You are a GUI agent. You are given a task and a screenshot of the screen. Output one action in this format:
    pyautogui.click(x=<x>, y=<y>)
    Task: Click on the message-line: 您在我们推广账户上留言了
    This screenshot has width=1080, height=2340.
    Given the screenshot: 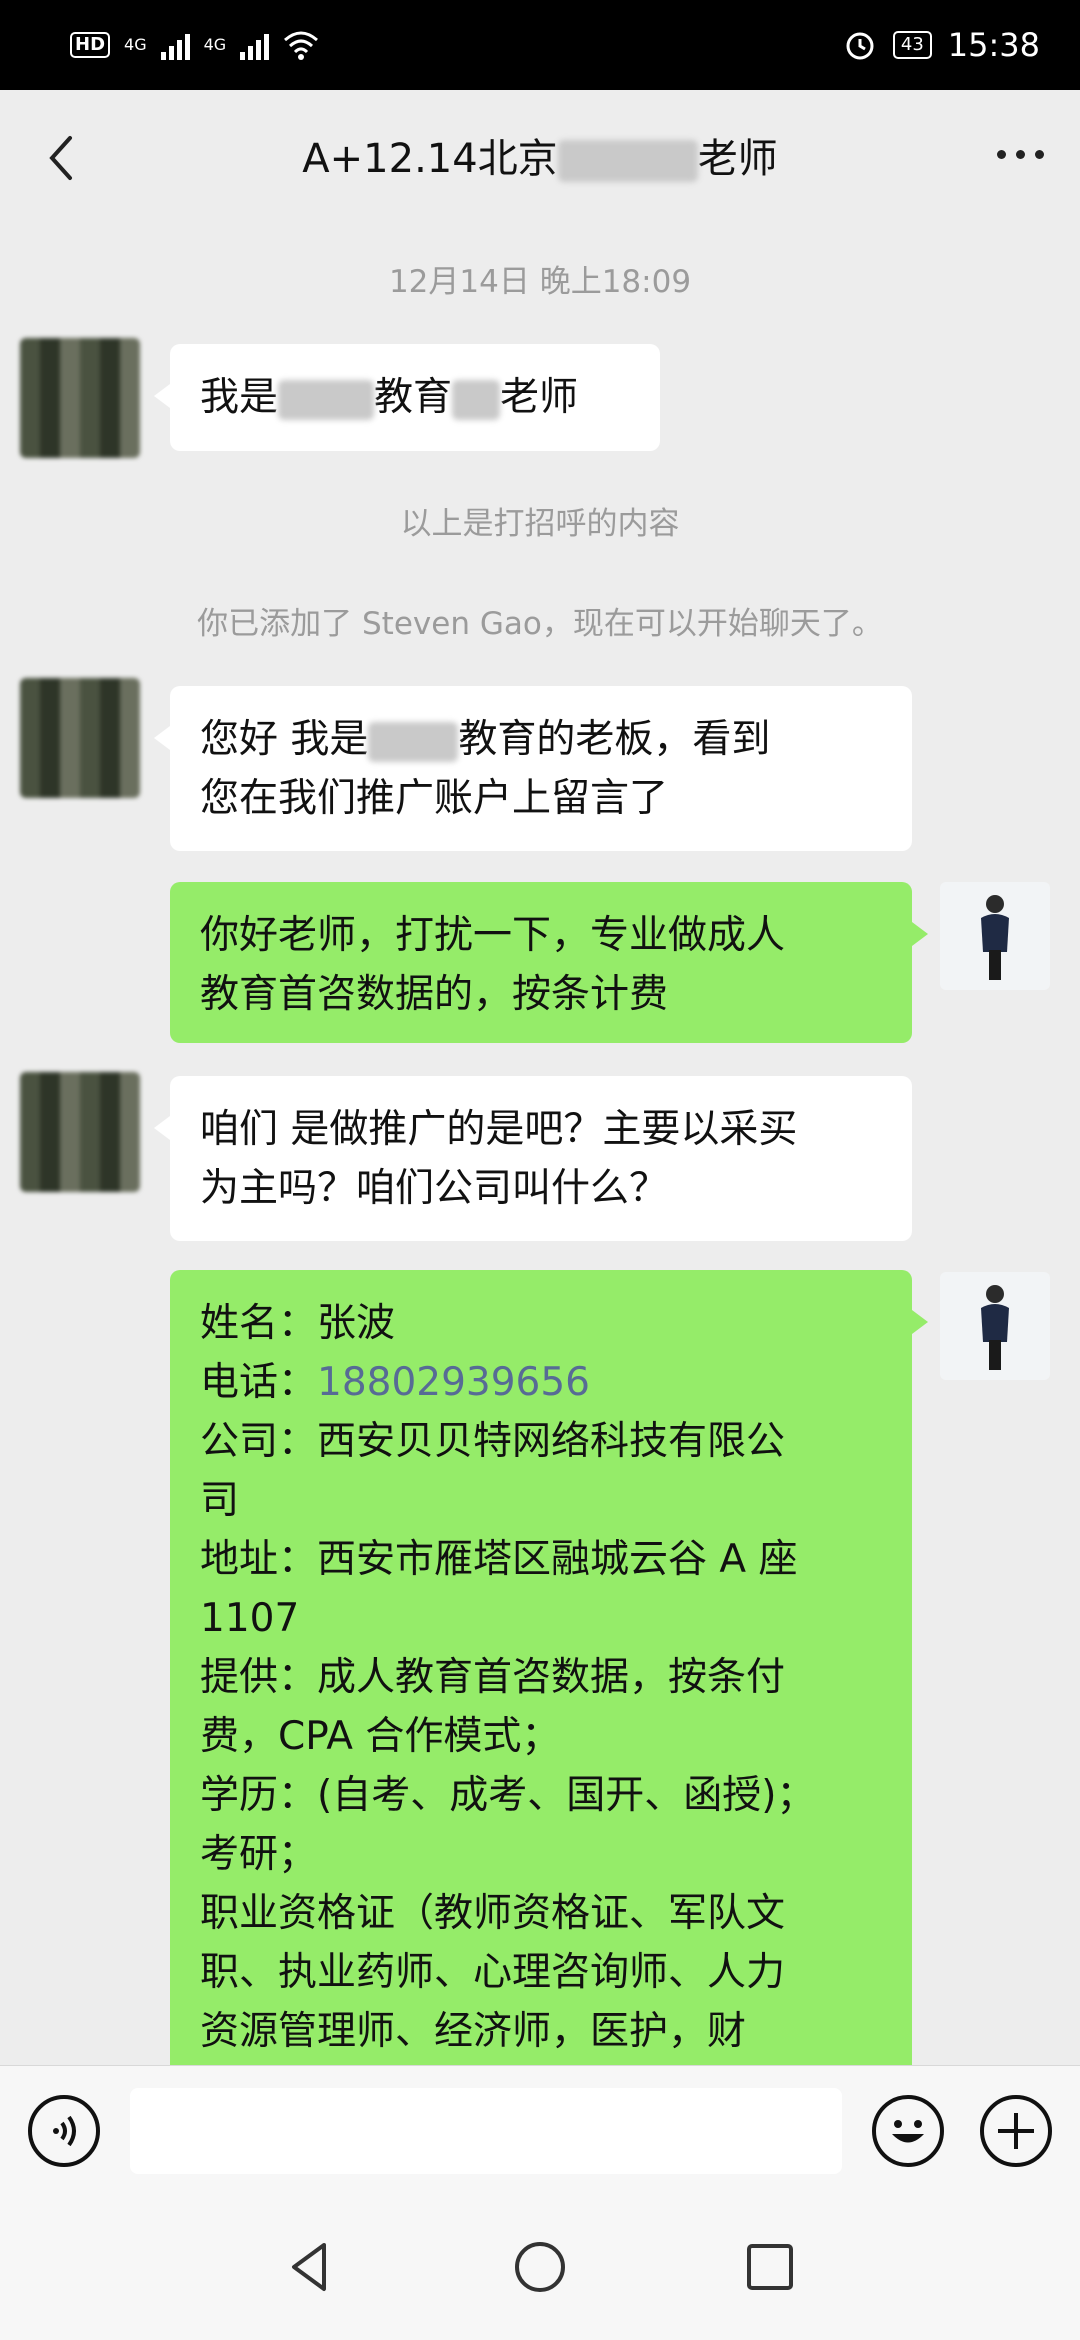 What is the action you would take?
    pyautogui.click(x=434, y=798)
    